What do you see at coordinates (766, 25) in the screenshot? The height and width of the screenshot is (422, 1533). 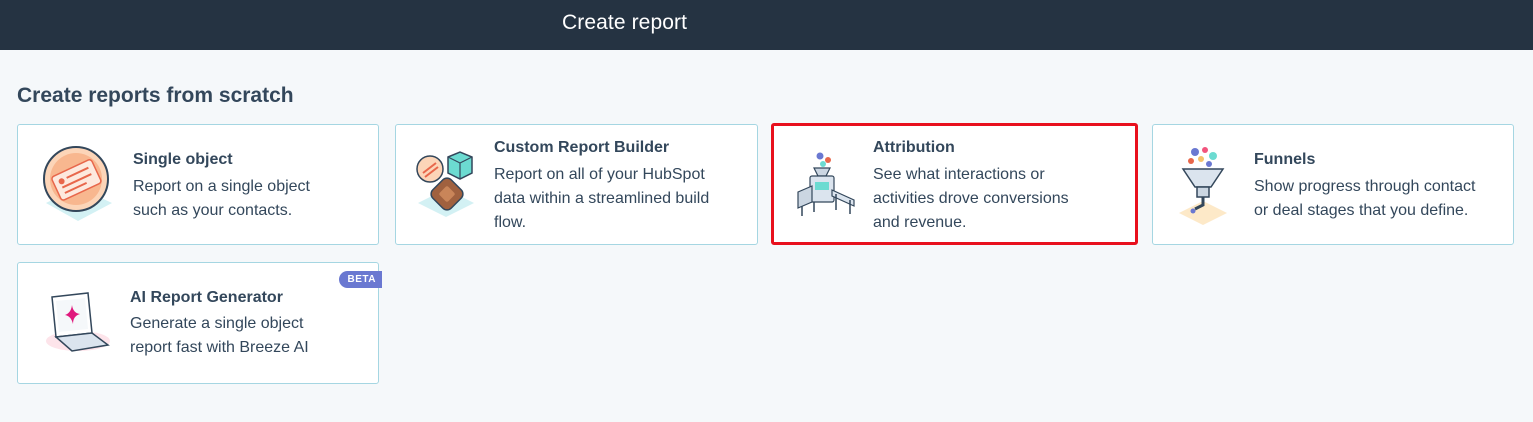 I see `top-bar: Create report` at bounding box center [766, 25].